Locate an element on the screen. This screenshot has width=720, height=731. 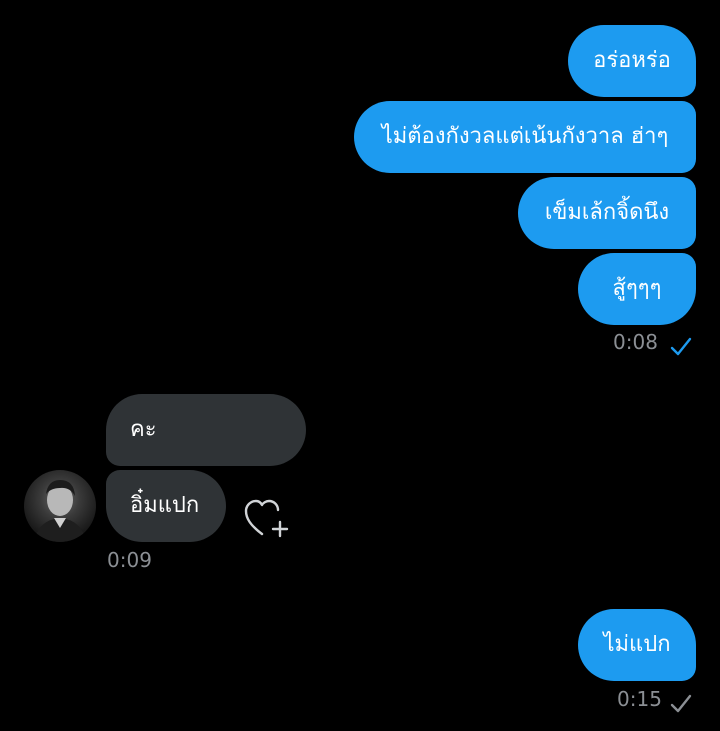
outgoing-message-bubble: สู้ๆๆๆ is located at coordinates (637, 289).